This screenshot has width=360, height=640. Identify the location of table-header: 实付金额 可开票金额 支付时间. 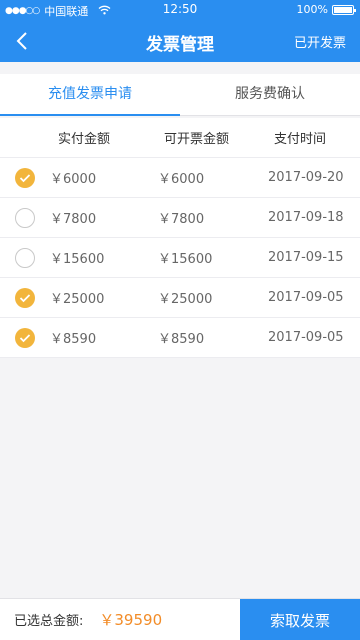
(180, 138).